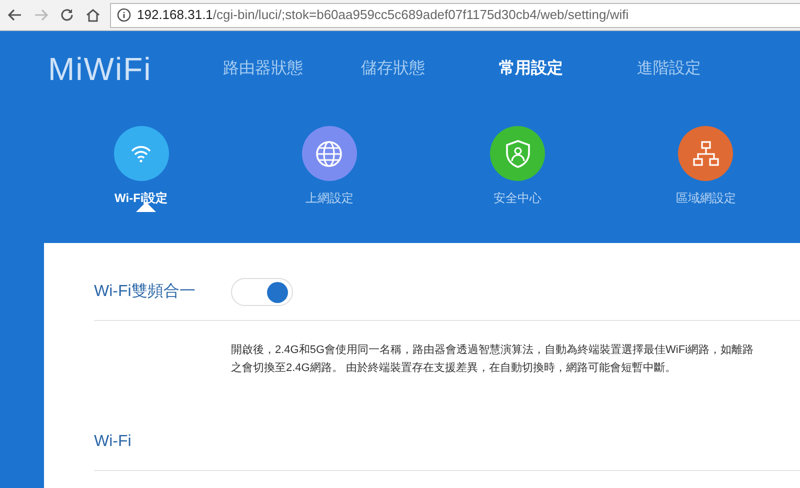 This screenshot has height=488, width=800. Describe the element at coordinates (146, 207) in the screenshot. I see `pointer-caret` at that location.